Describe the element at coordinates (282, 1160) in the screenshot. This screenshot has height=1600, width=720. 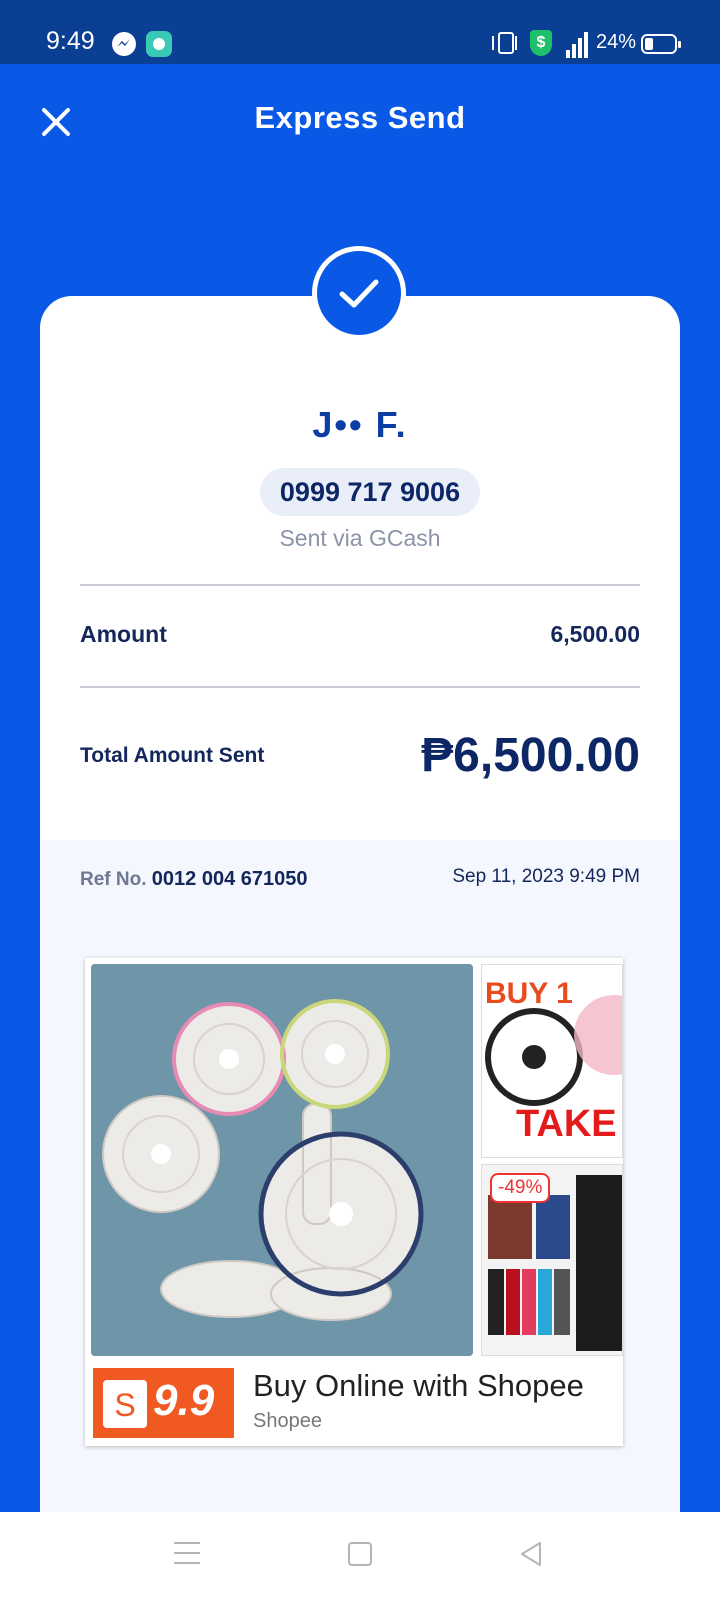
I see `ad-product-image` at that location.